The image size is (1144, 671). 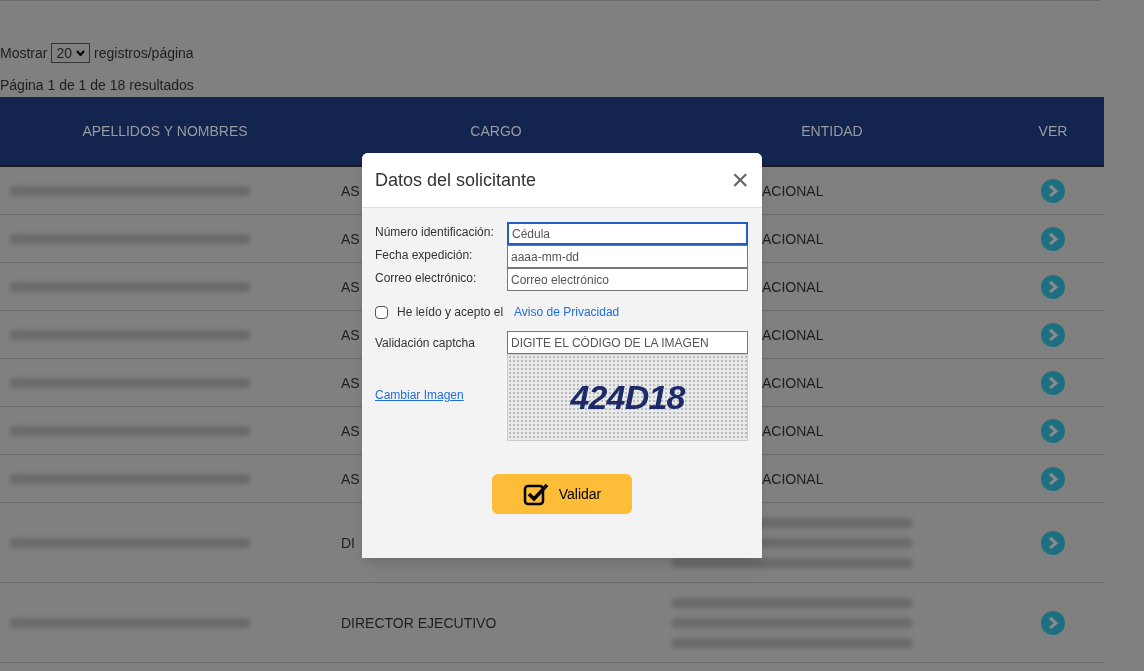 What do you see at coordinates (832, 131) in the screenshot?
I see `column-header: ENTIDAD` at bounding box center [832, 131].